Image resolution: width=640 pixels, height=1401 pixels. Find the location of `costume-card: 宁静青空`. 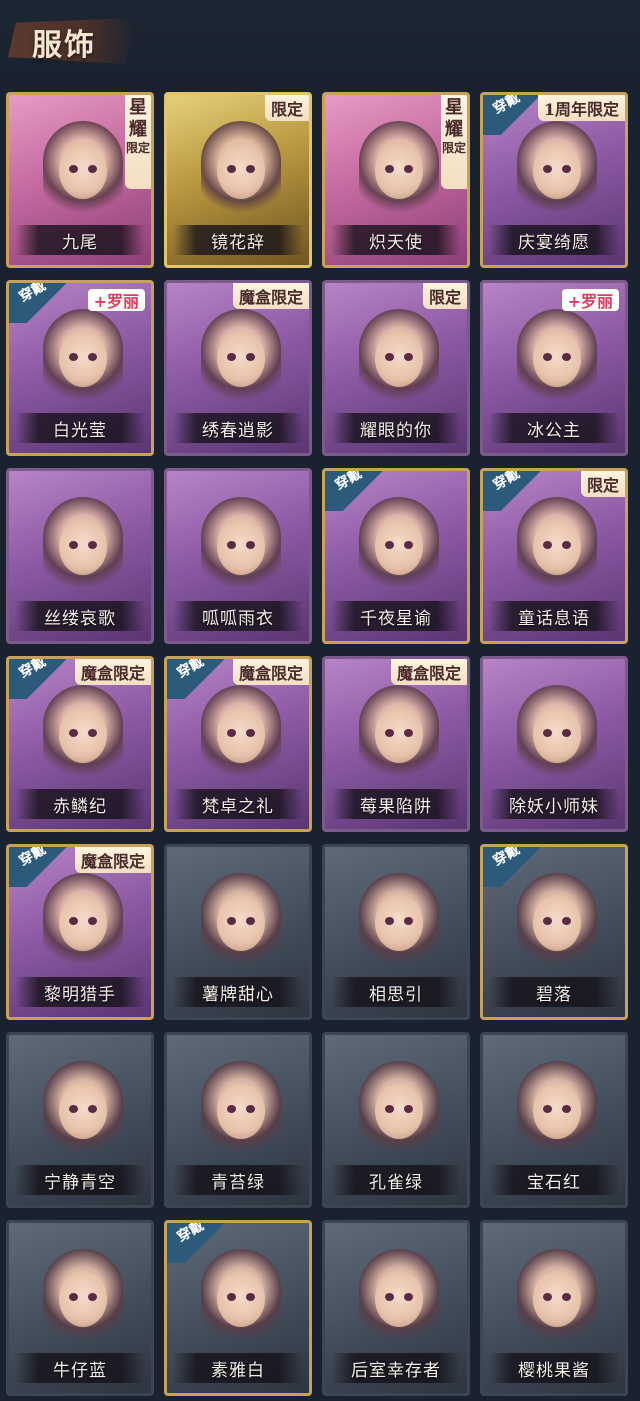

costume-card: 宁静青空 is located at coordinates (80, 1120).